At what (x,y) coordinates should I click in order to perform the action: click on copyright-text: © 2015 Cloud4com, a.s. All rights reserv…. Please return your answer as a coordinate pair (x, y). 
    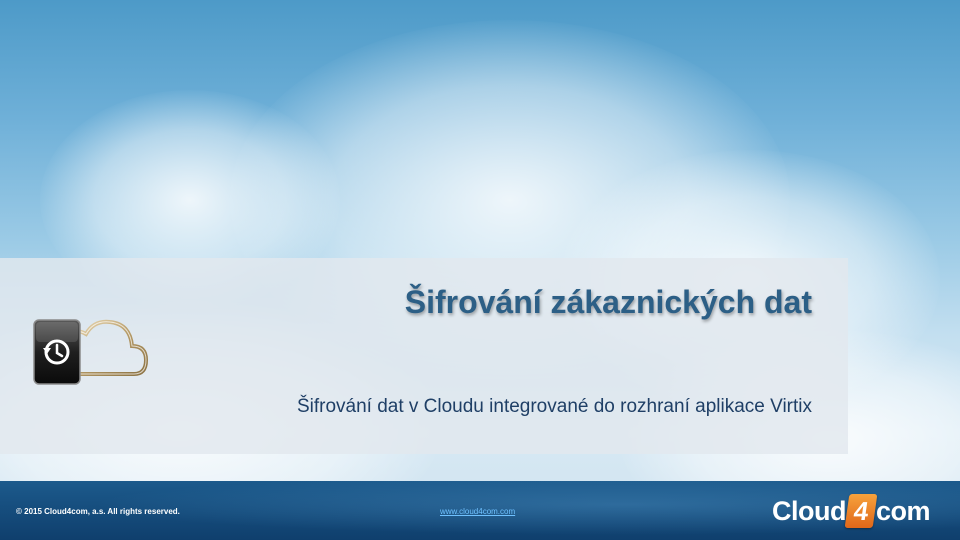
    Looking at the image, I should click on (98, 511).